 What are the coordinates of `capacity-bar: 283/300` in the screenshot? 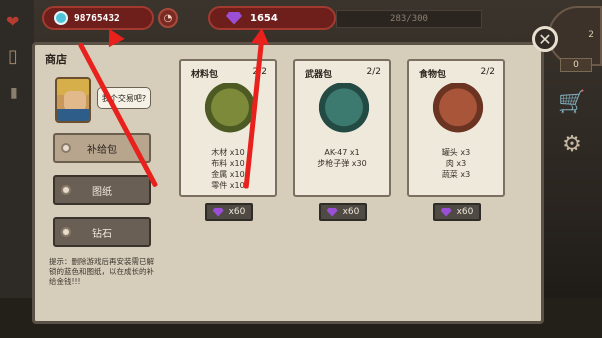 It's located at (409, 19).